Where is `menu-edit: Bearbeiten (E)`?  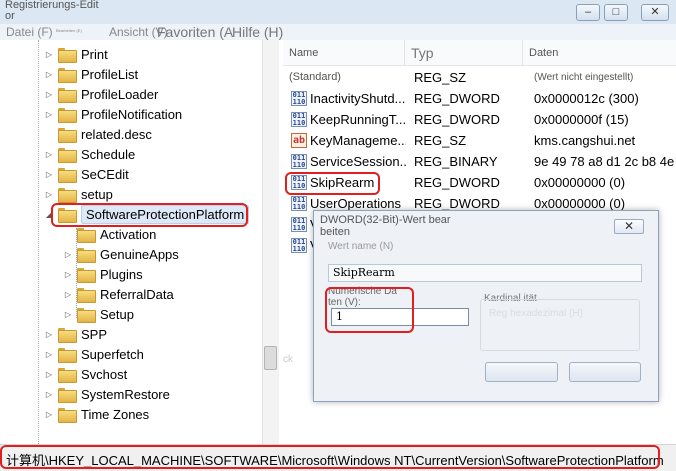
menu-edit: Bearbeiten (E) is located at coordinates (69, 31).